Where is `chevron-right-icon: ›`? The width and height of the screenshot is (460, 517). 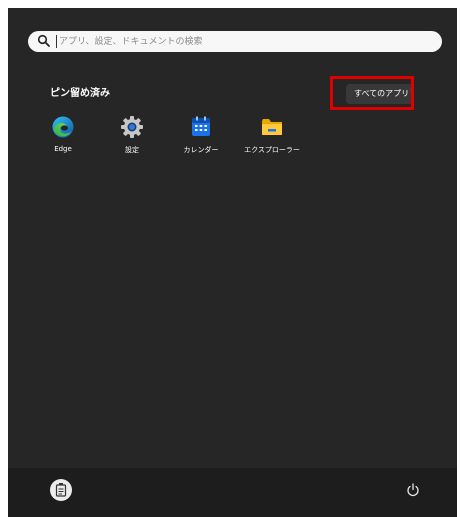 chevron-right-icon: › is located at coordinates (412, 91).